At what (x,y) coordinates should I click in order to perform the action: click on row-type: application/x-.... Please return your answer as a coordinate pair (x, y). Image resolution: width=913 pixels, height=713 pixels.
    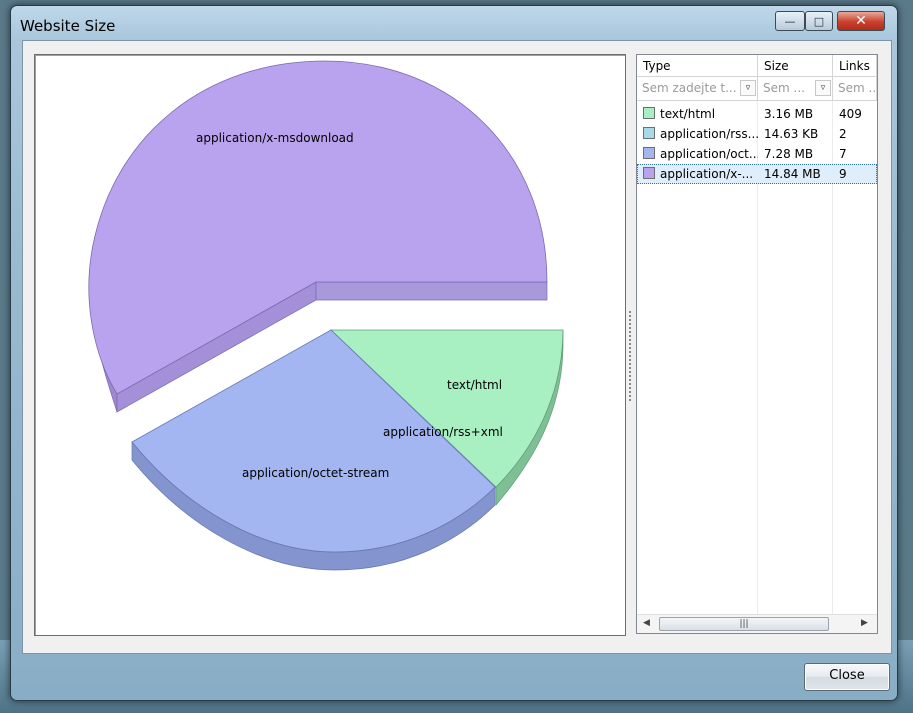
    Looking at the image, I should click on (707, 174).